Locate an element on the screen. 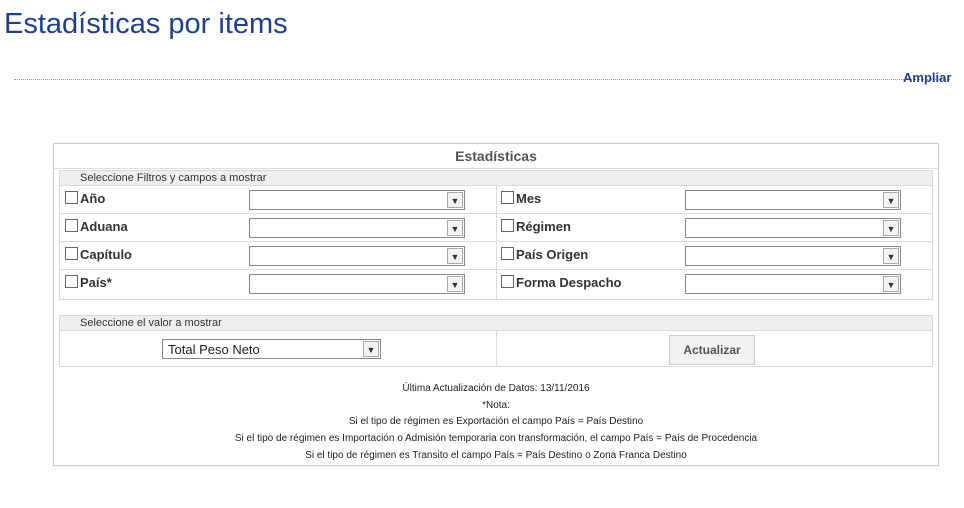  note-title: *Nota: is located at coordinates (496, 405).